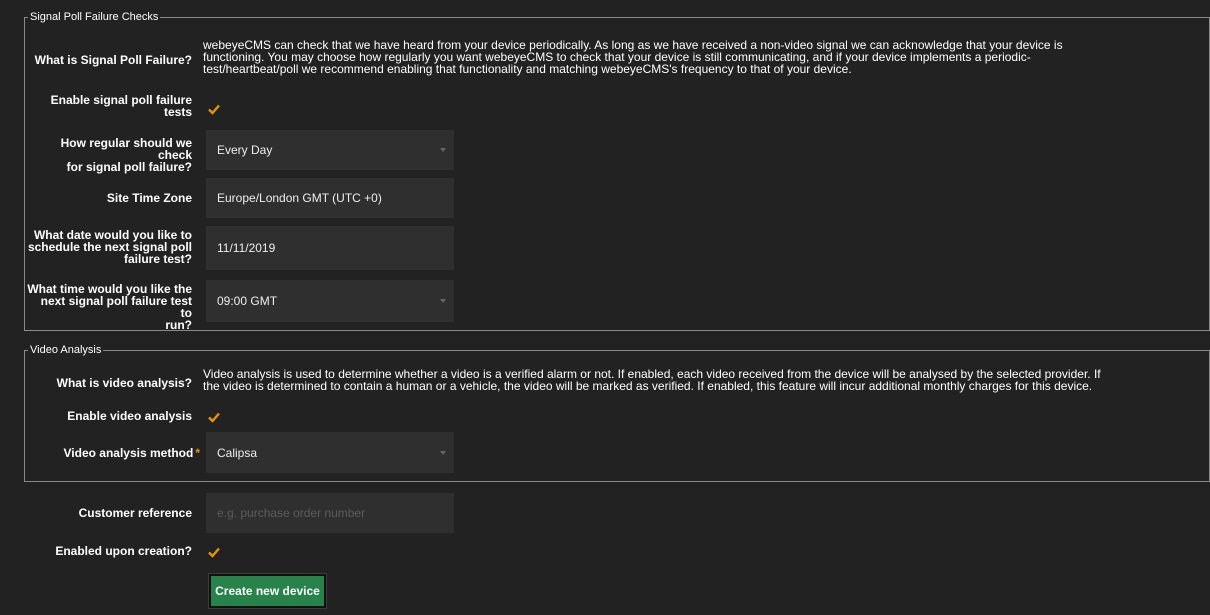 The width and height of the screenshot is (1210, 615). Describe the element at coordinates (94, 17) in the screenshot. I see `signal-poll-legend: Signal Poll Failure Checks` at that location.